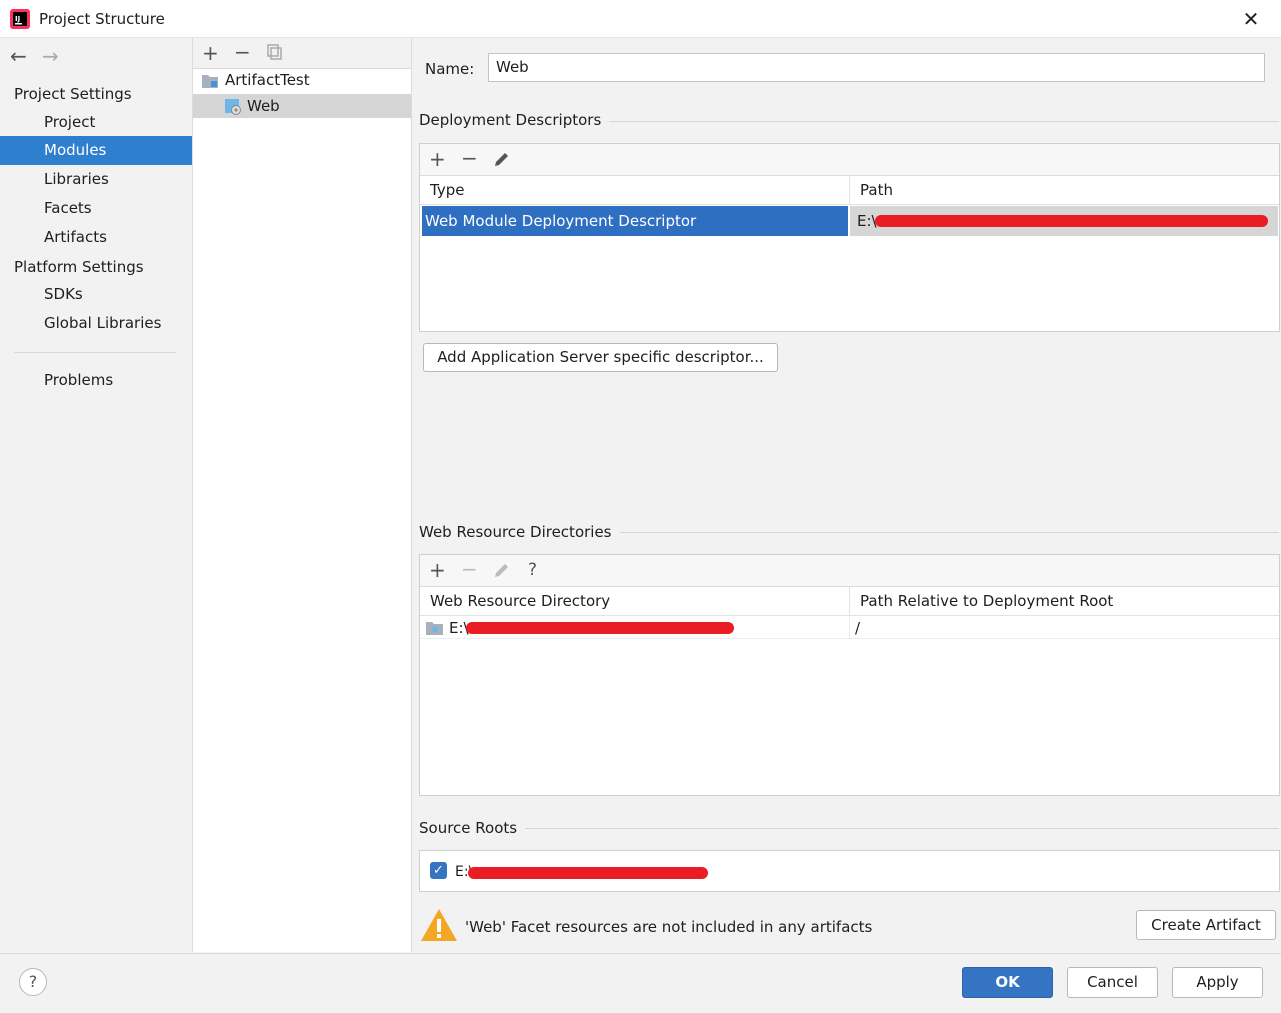 The height and width of the screenshot is (1013, 1281). Describe the element at coordinates (438, 870) in the screenshot. I see `source-root-checkbox: ✓` at that location.